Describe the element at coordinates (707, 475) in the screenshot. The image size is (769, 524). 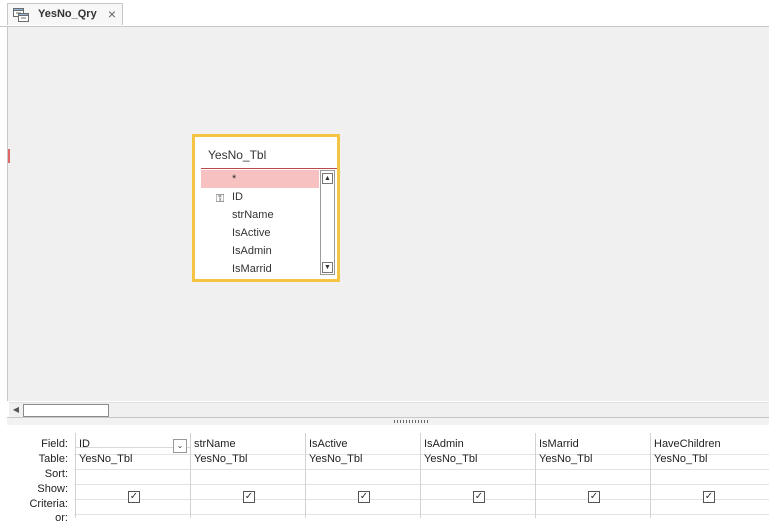
I see `grid-column-havechildren: HaveChildren YesNo_Tbl ✓` at that location.